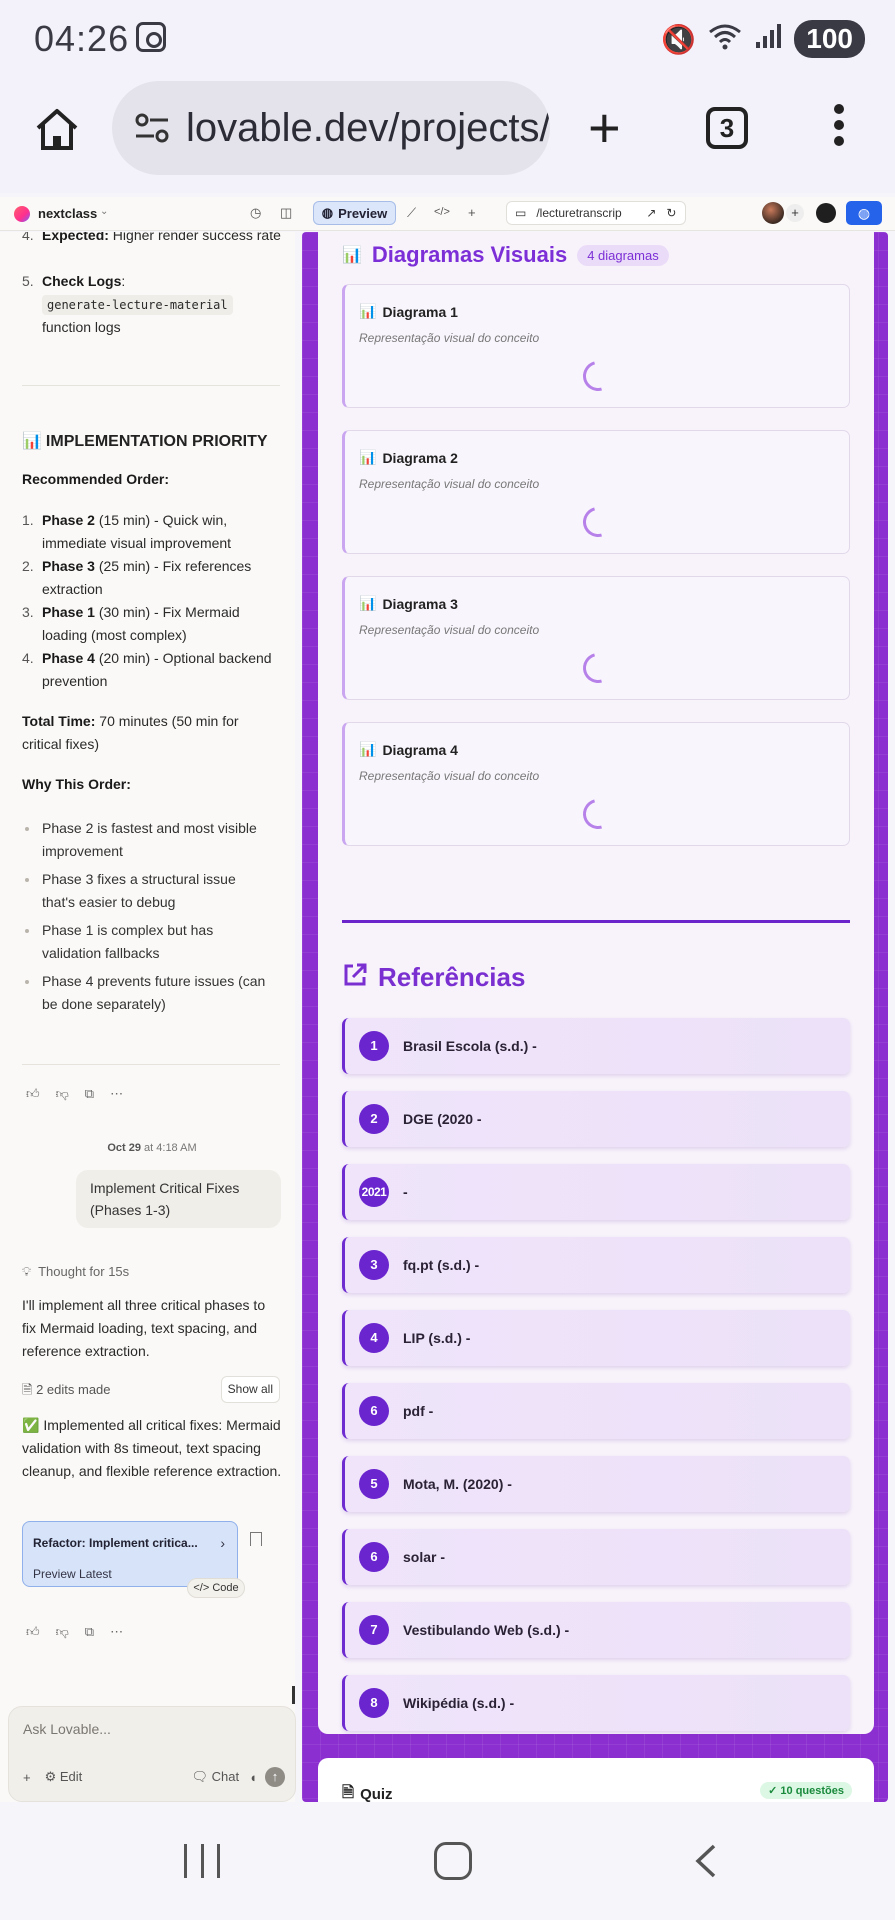 This screenshot has height=1920, width=895. I want to click on chevron-right-icon: ›, so click(222, 1543).